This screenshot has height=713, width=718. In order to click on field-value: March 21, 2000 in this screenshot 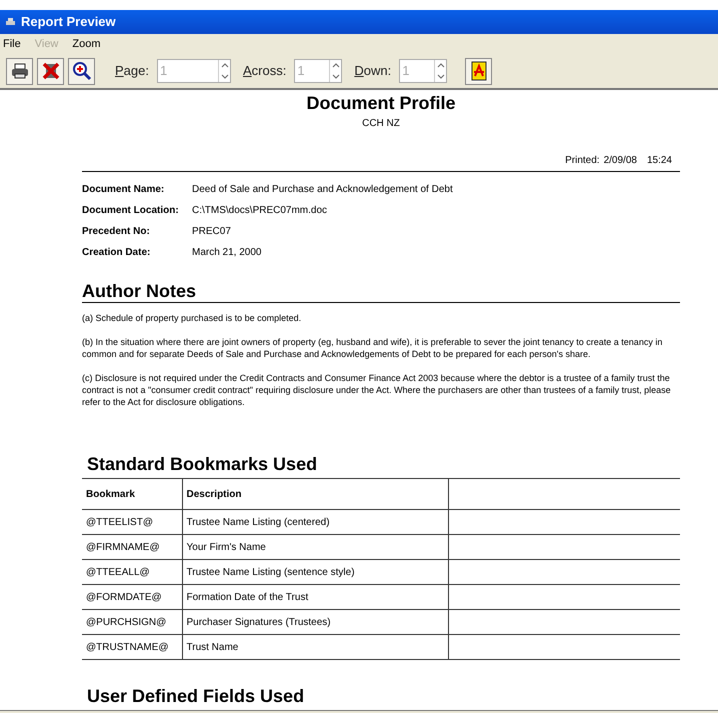, I will do `click(227, 253)`.